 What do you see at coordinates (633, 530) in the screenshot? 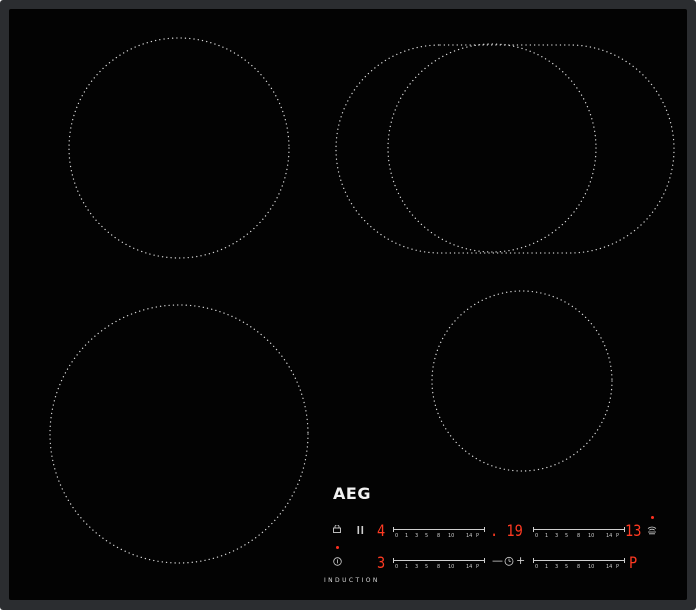
I see `display-top-right: 13` at bounding box center [633, 530].